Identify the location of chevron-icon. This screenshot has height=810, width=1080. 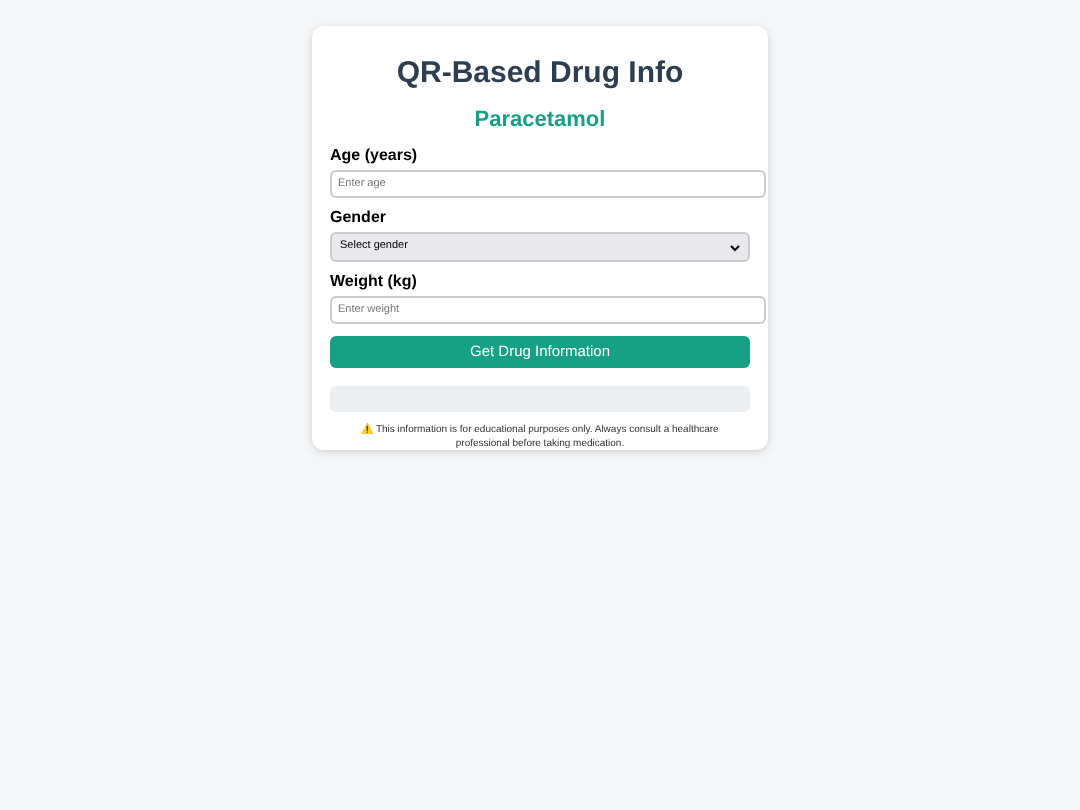
(735, 247).